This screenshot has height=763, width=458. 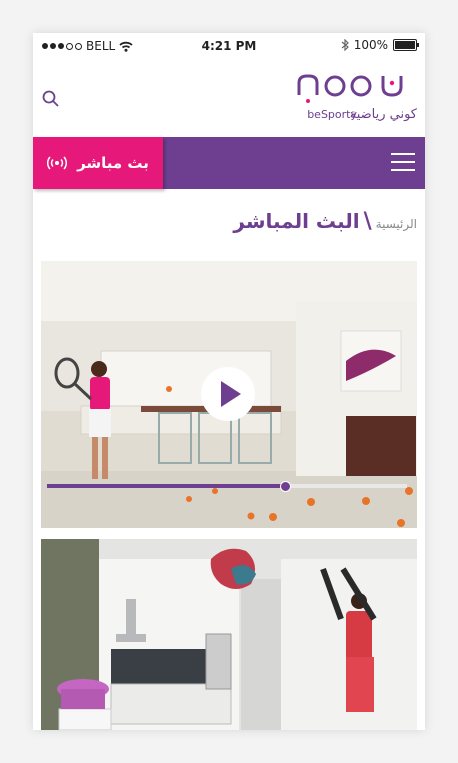 What do you see at coordinates (383, 114) in the screenshot?
I see `logo-arabic-text: كوني رياضية` at bounding box center [383, 114].